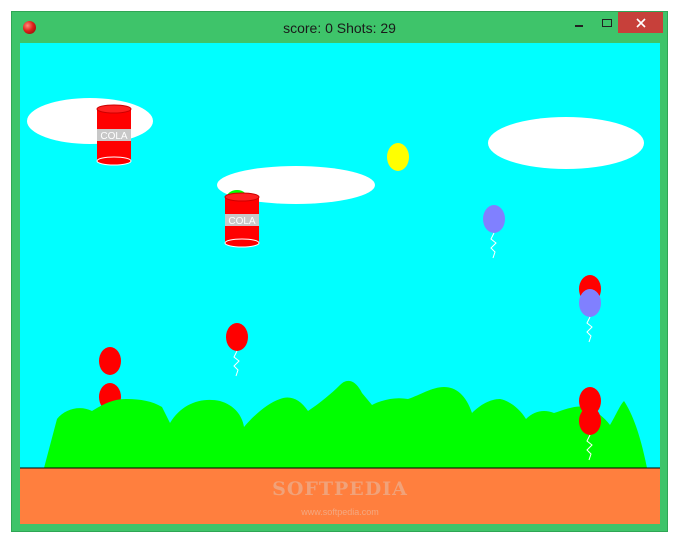  I want to click on maximize-icon, so click(607, 22).